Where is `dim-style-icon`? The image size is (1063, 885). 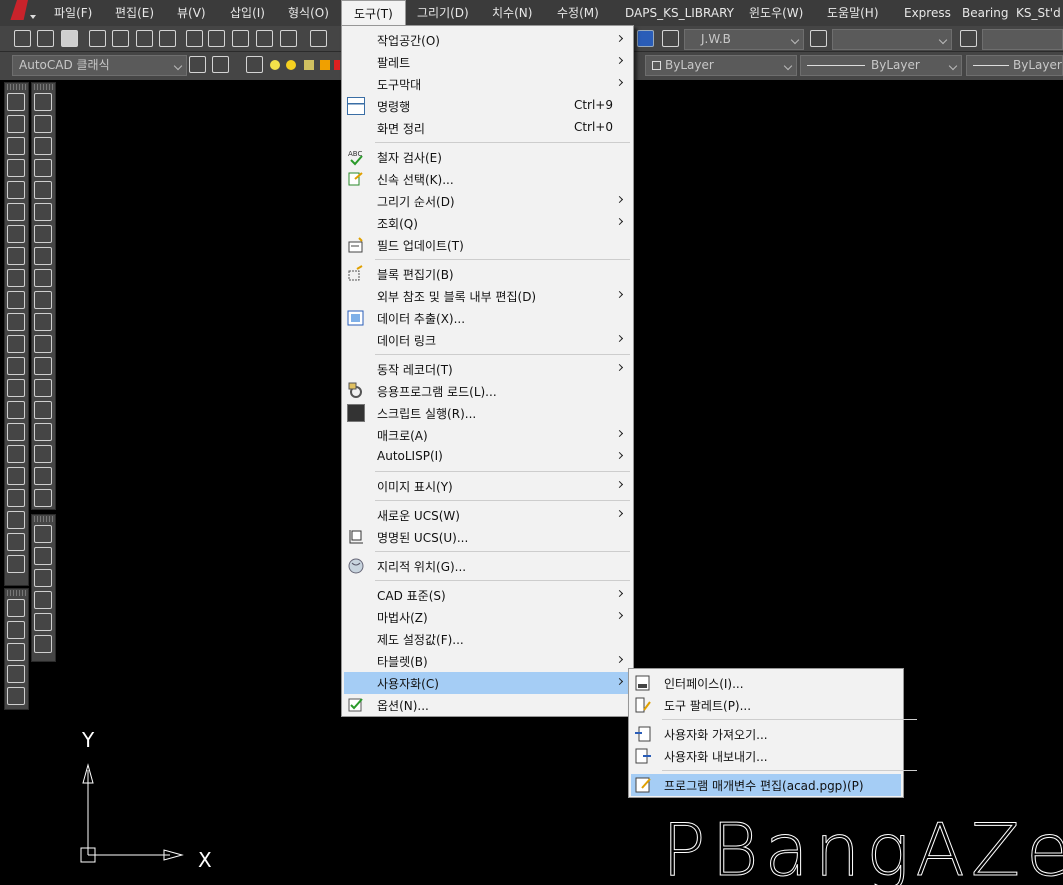 dim-style-icon is located at coordinates (818, 38).